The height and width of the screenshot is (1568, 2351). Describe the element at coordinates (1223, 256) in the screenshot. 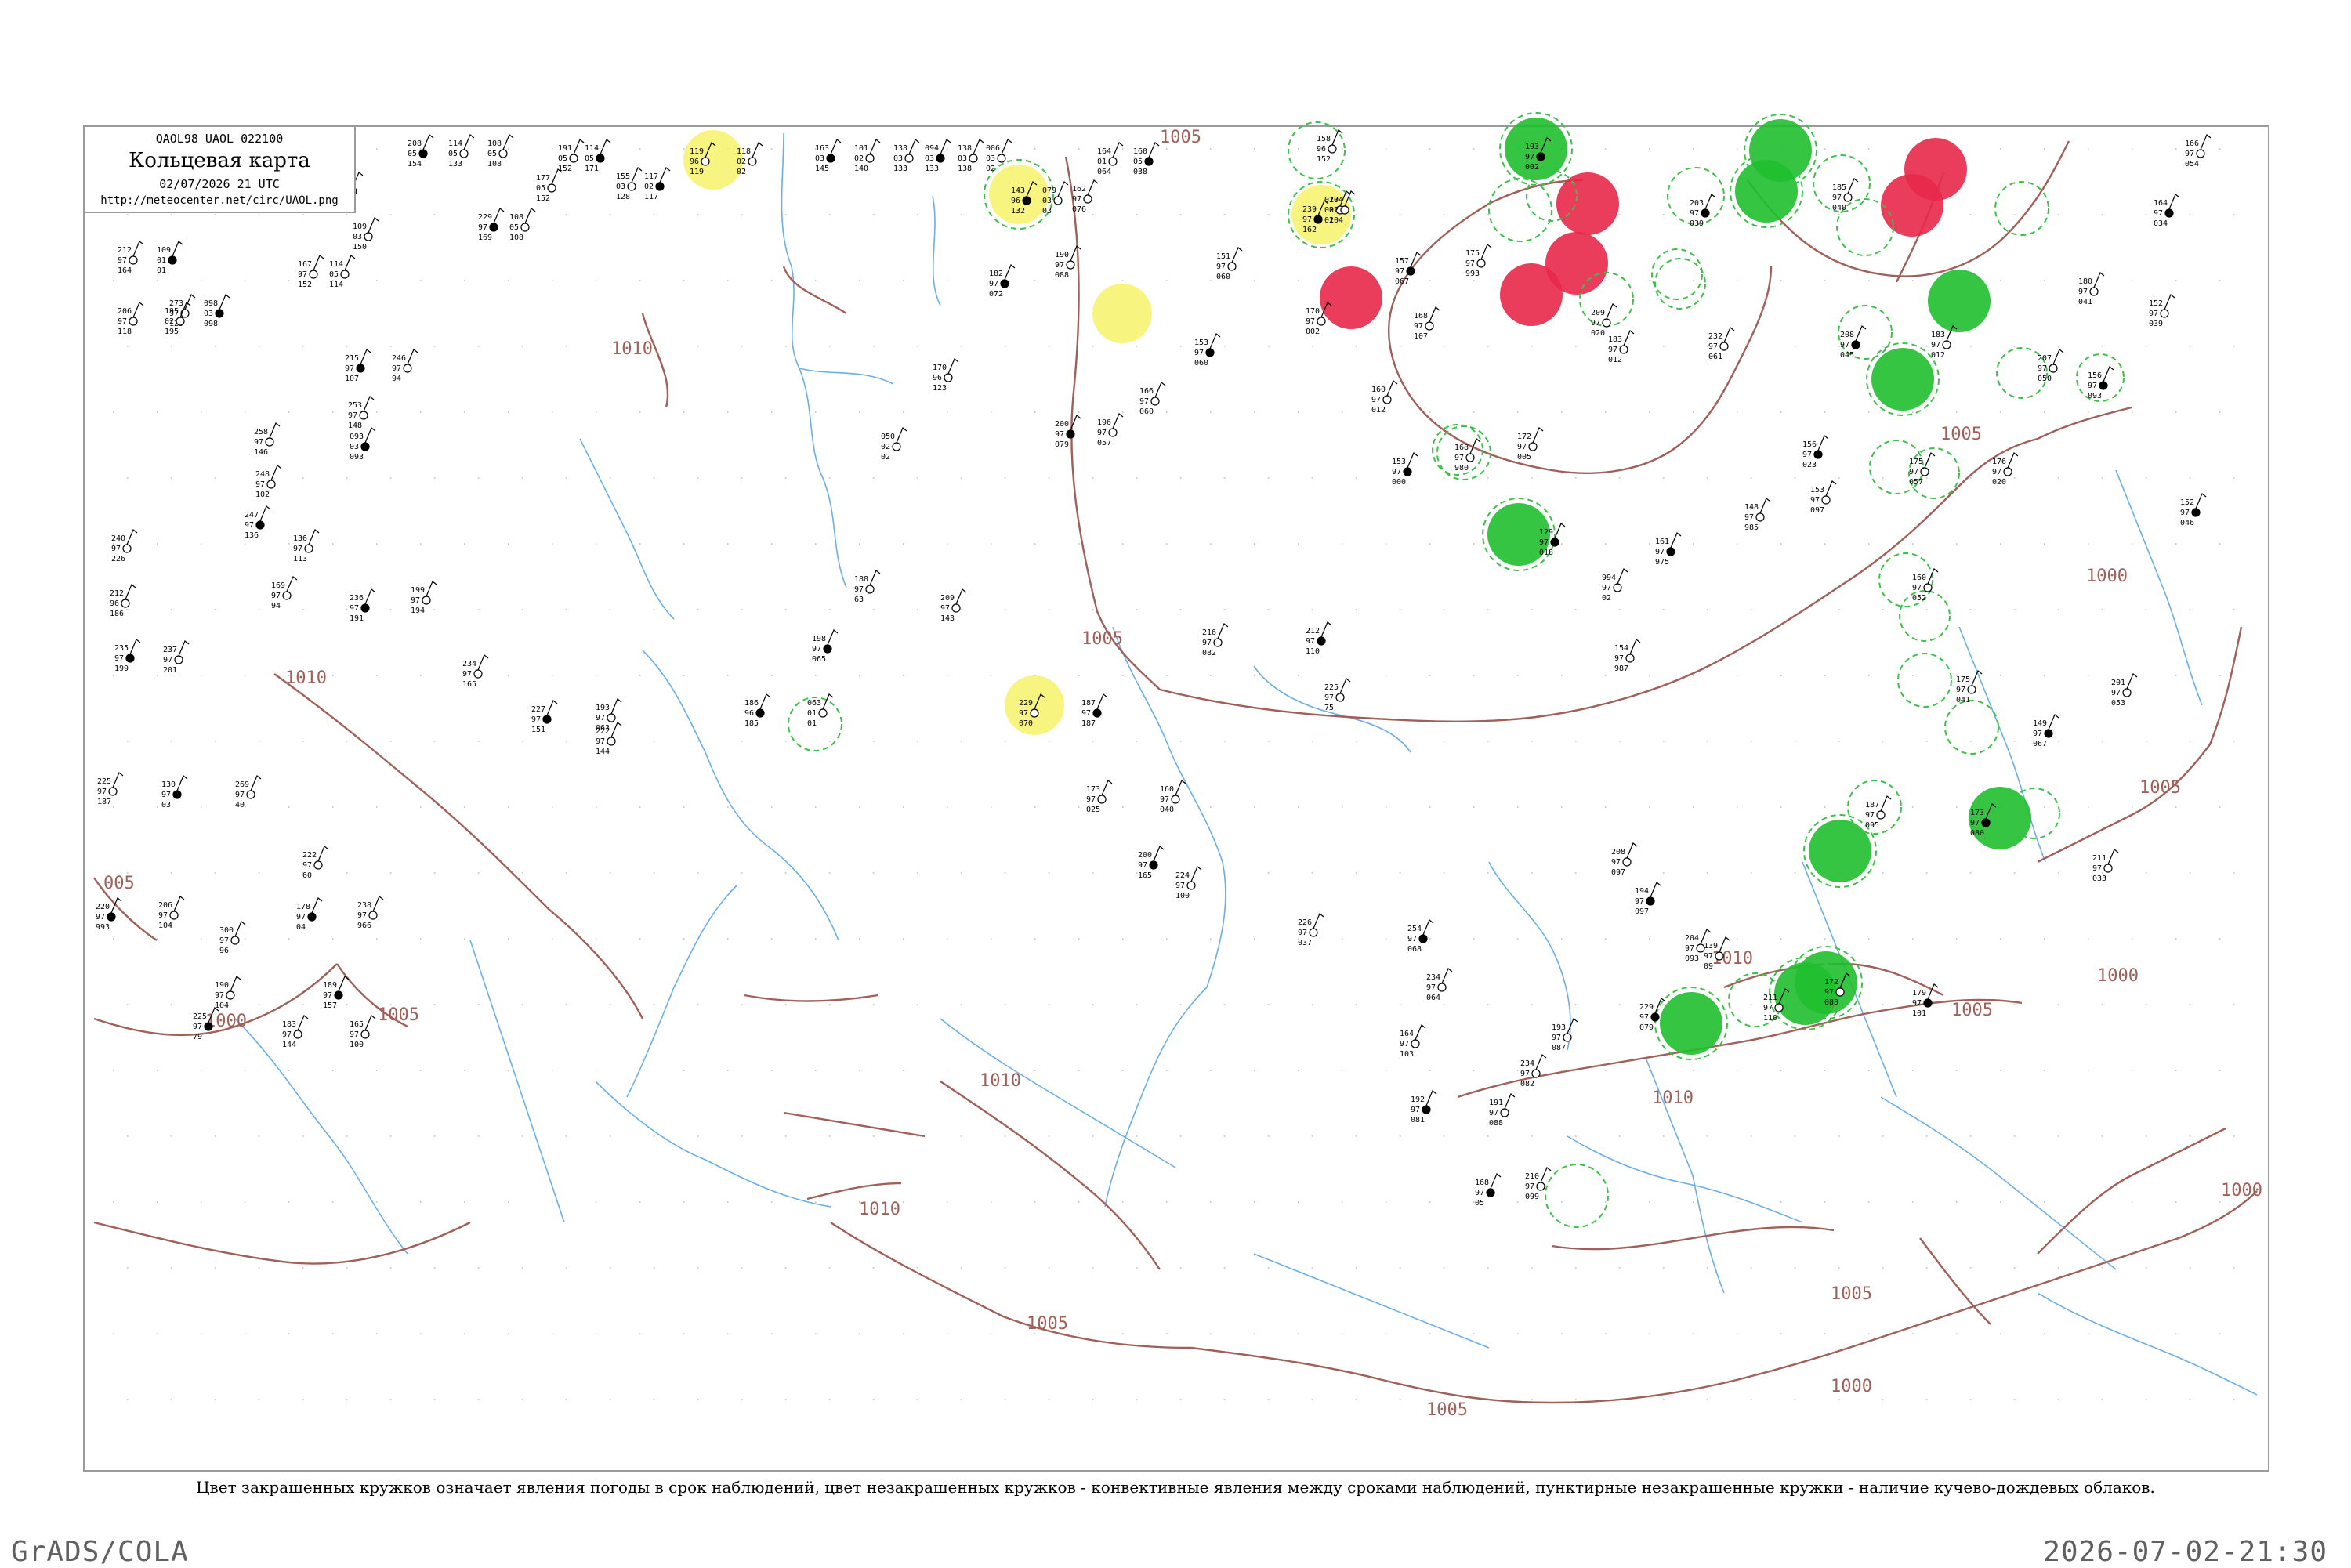

I see `station-temperature: 151` at that location.